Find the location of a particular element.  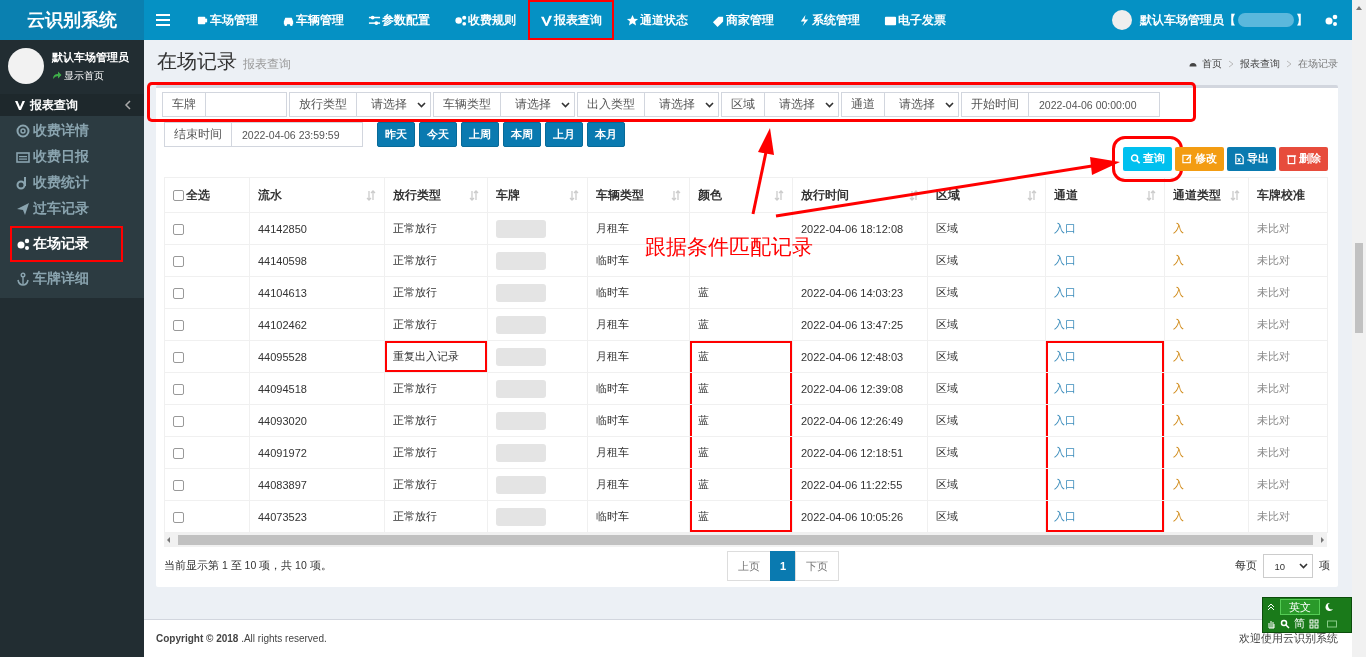

nav-item: 电子发票 is located at coordinates (915, 20).